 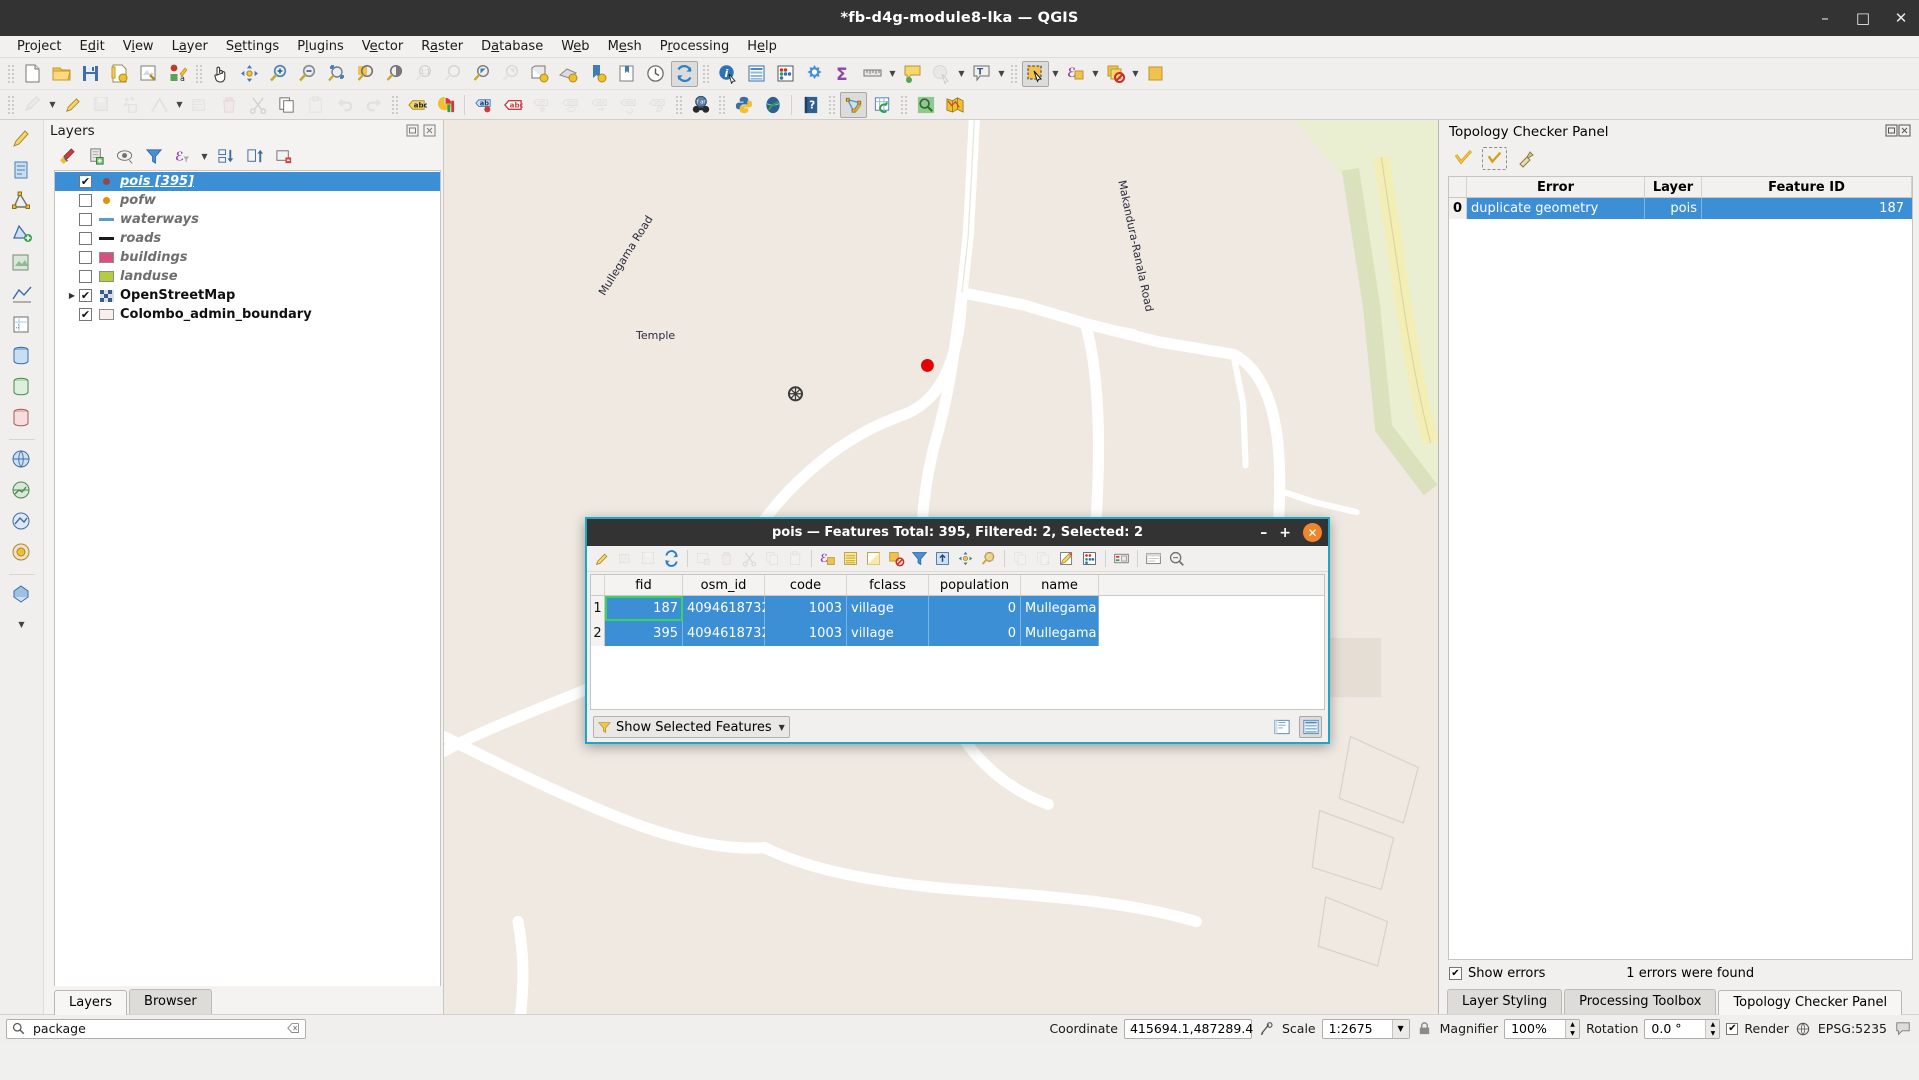 What do you see at coordinates (22, 356) in the screenshot?
I see `add-postgis-layer-icon` at bounding box center [22, 356].